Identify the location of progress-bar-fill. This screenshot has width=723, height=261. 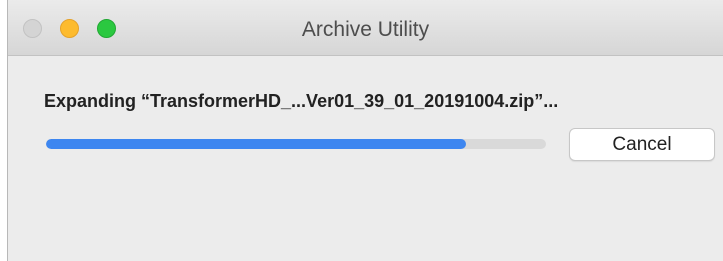
(256, 144).